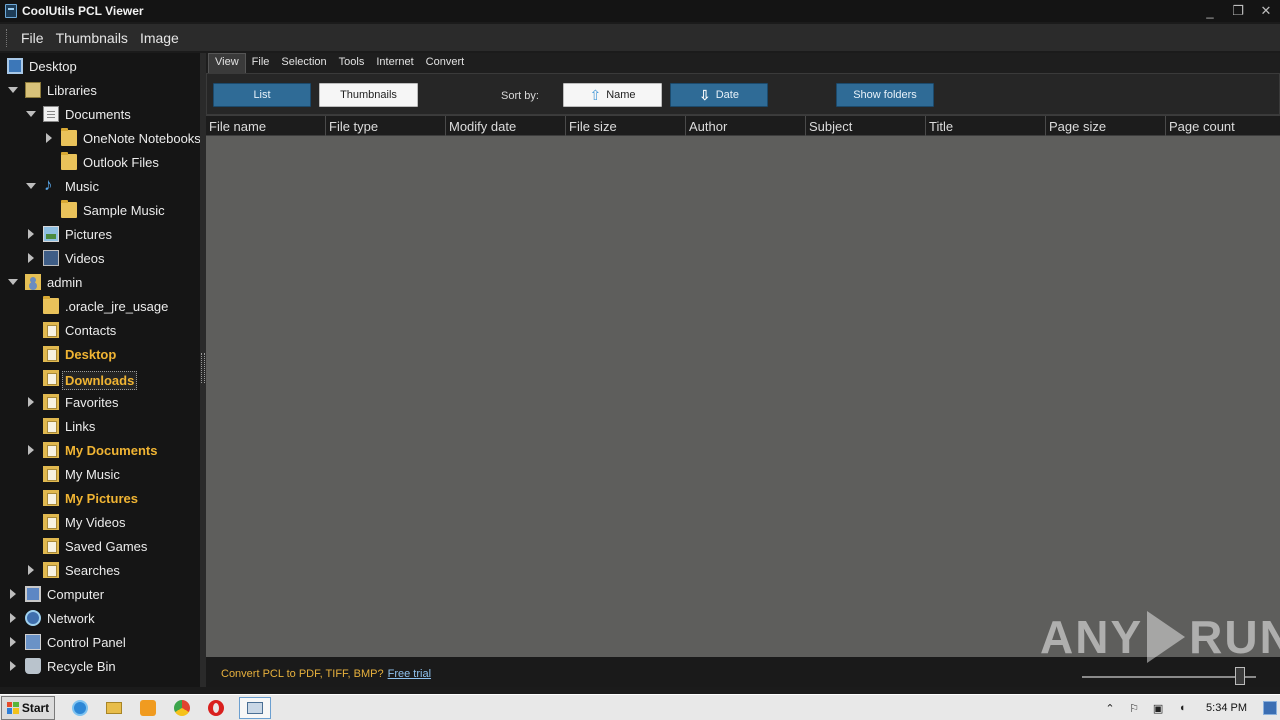 The image size is (1280, 720). What do you see at coordinates (216, 708) in the screenshot?
I see `taskbar-opera-icon` at bounding box center [216, 708].